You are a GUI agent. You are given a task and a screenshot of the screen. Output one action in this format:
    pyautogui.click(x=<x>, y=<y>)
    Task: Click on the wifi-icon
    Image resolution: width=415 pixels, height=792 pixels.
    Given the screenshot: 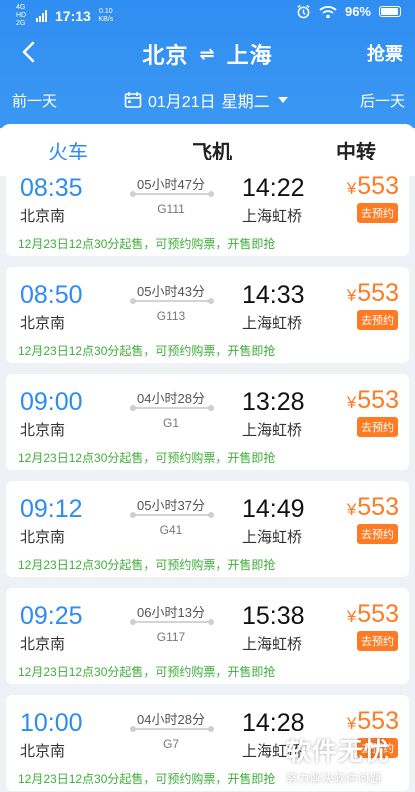 What is the action you would take?
    pyautogui.click(x=328, y=11)
    